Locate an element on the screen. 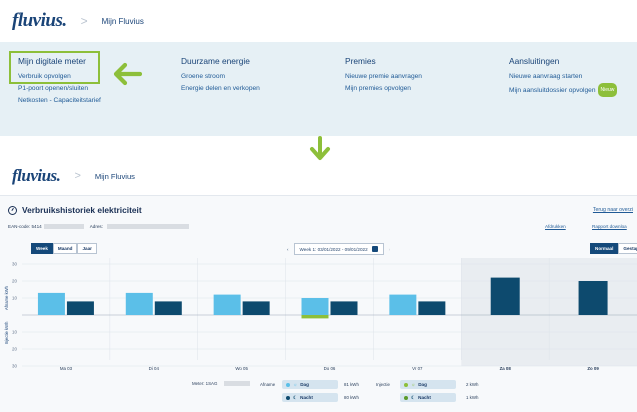 The height and width of the screenshot is (412, 637). x-tick-label: Di 04 is located at coordinates (154, 368).